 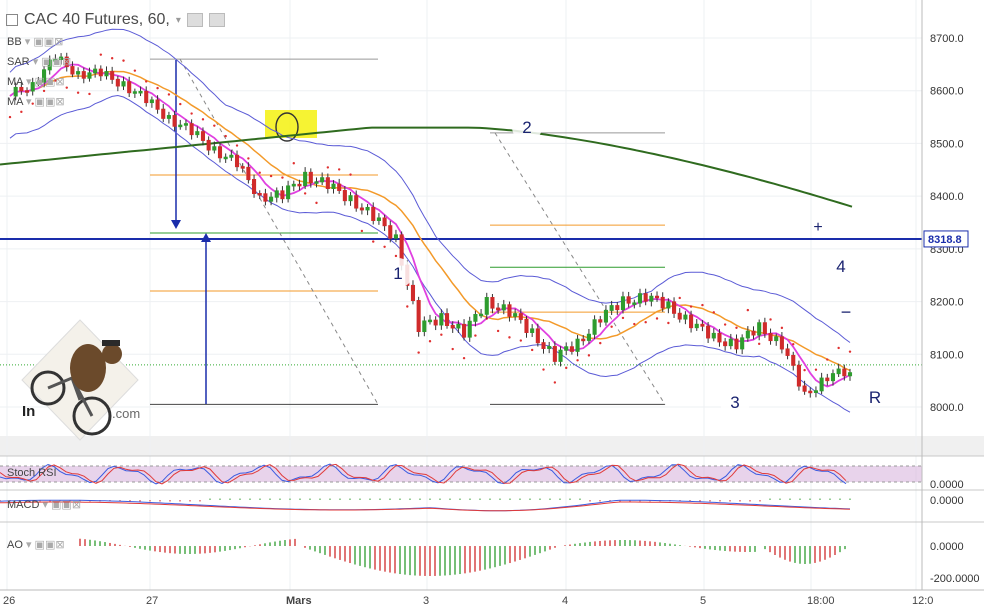 What do you see at coordinates (97, 19) in the screenshot?
I see `chart-title: CAC 40 Futures, 60,` at bounding box center [97, 19].